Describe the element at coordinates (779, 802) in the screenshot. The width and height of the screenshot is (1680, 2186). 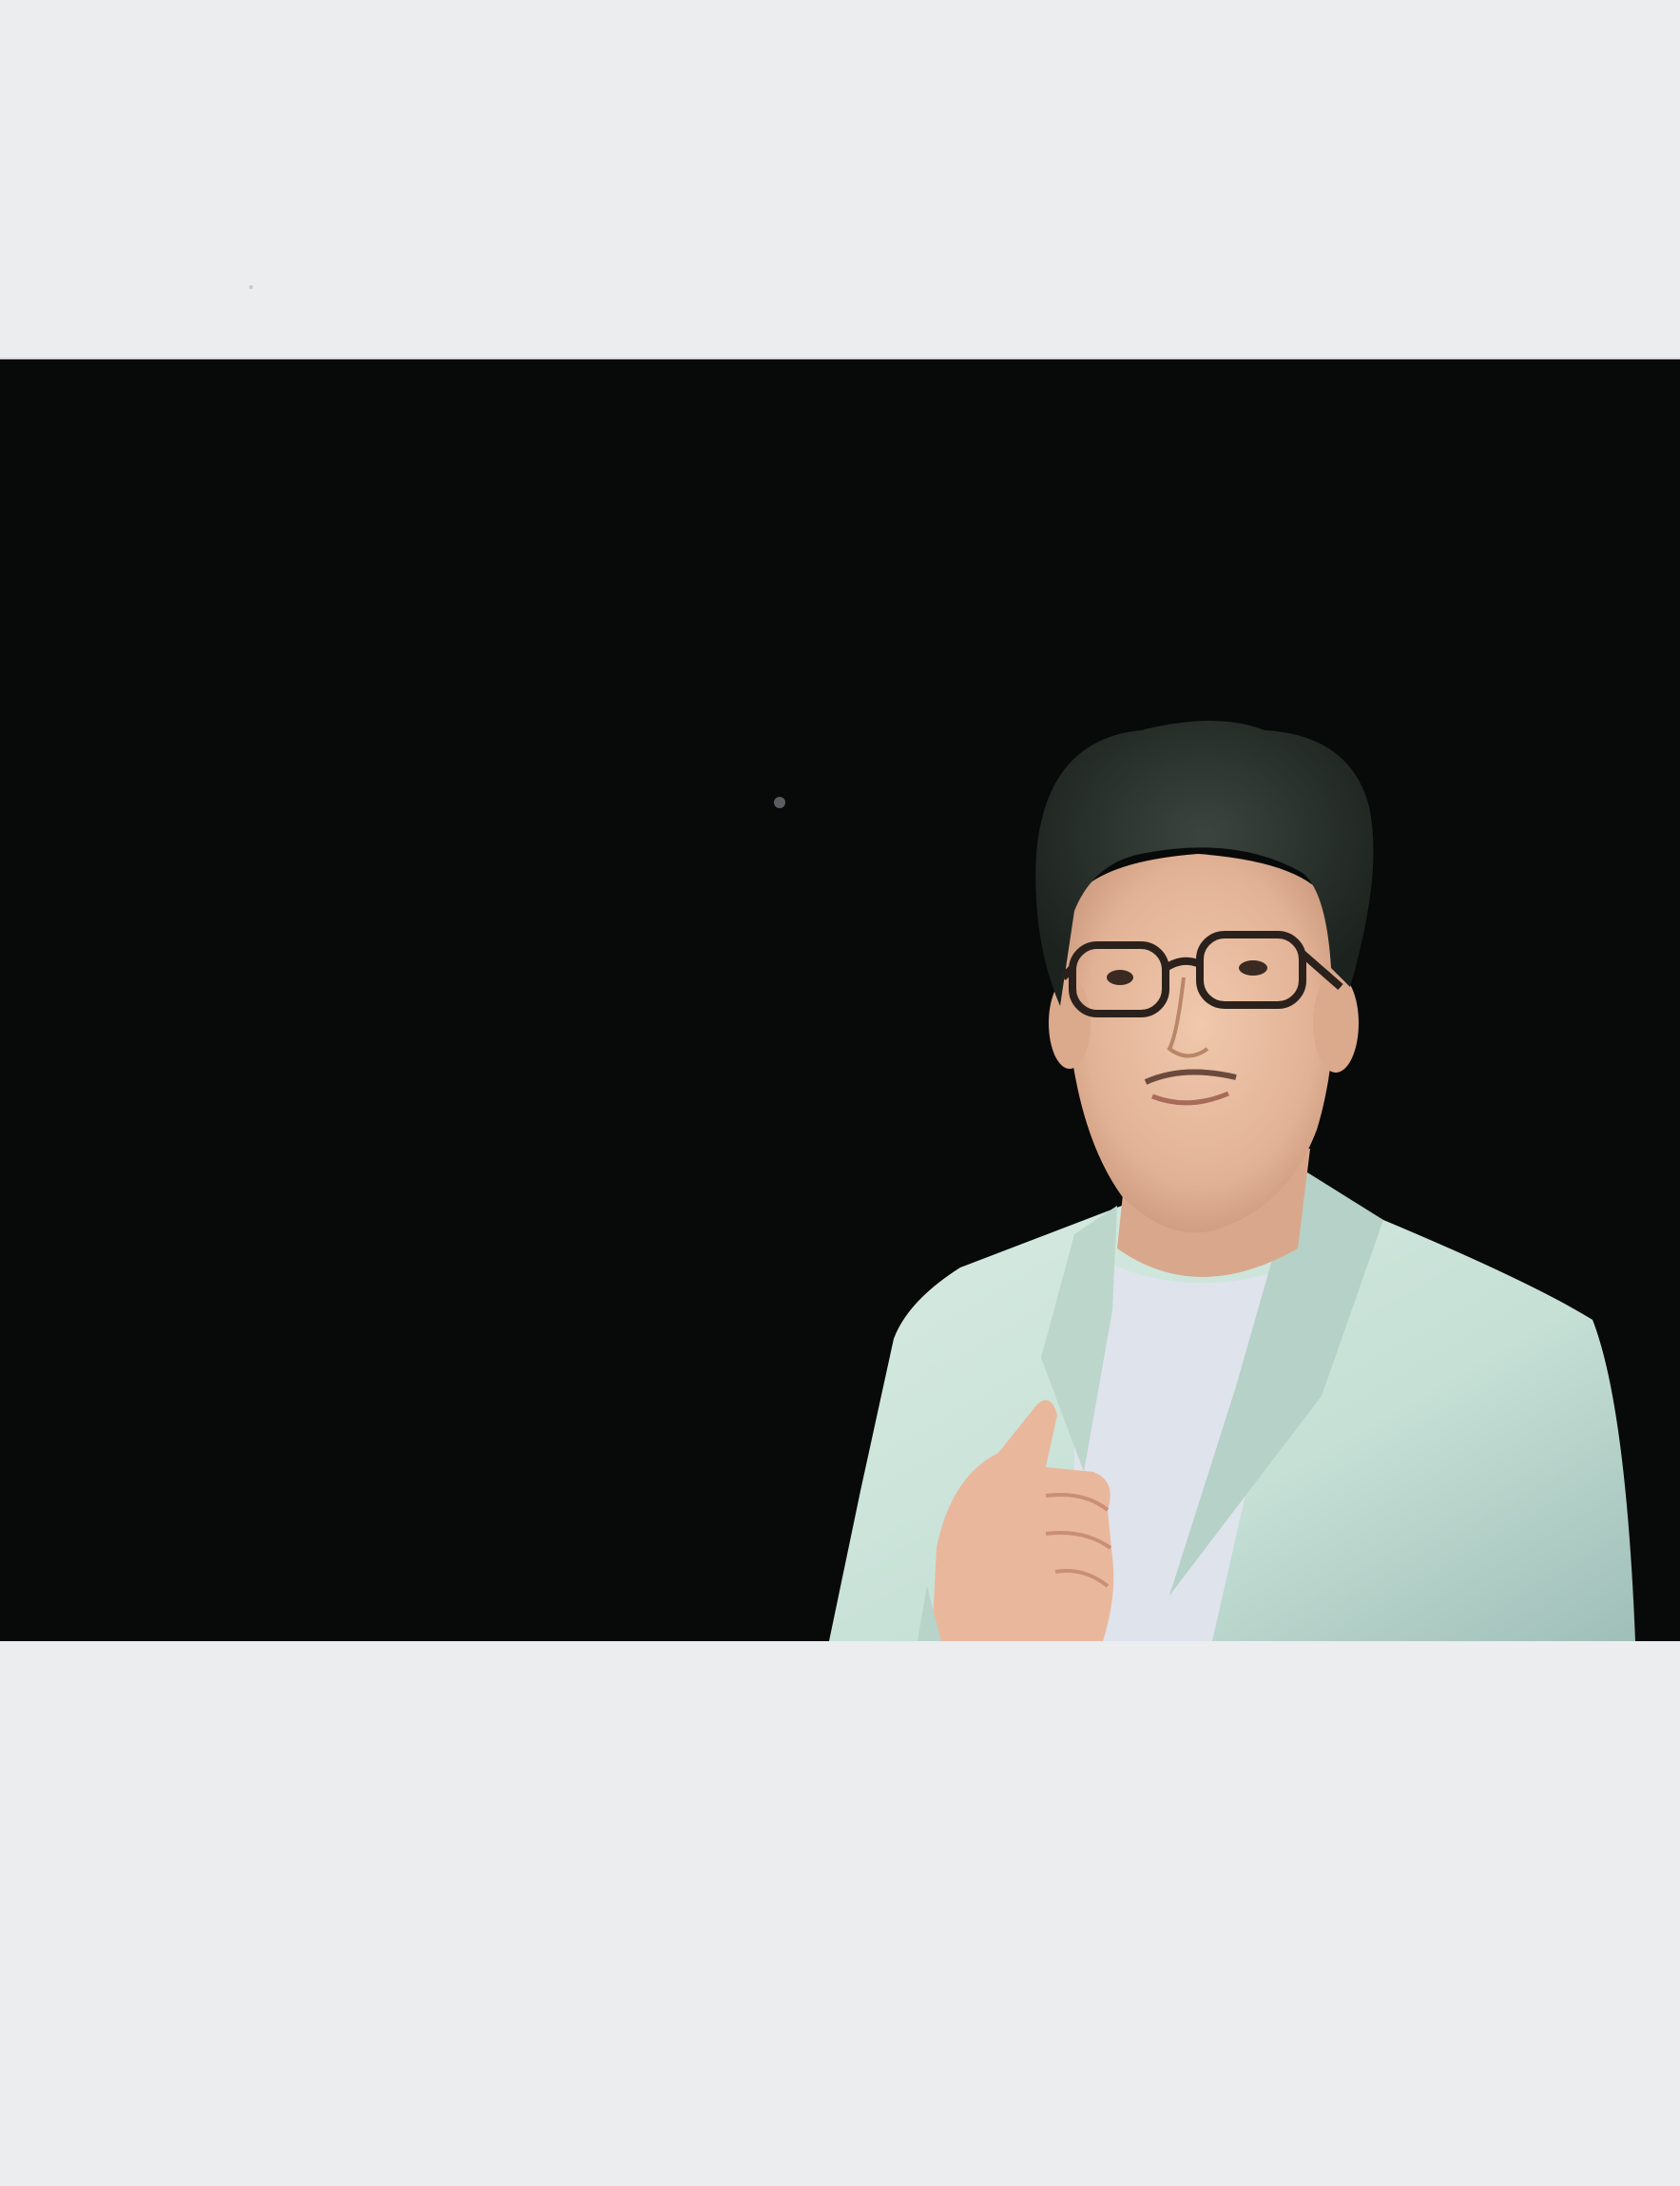
I see `background-speck` at that location.